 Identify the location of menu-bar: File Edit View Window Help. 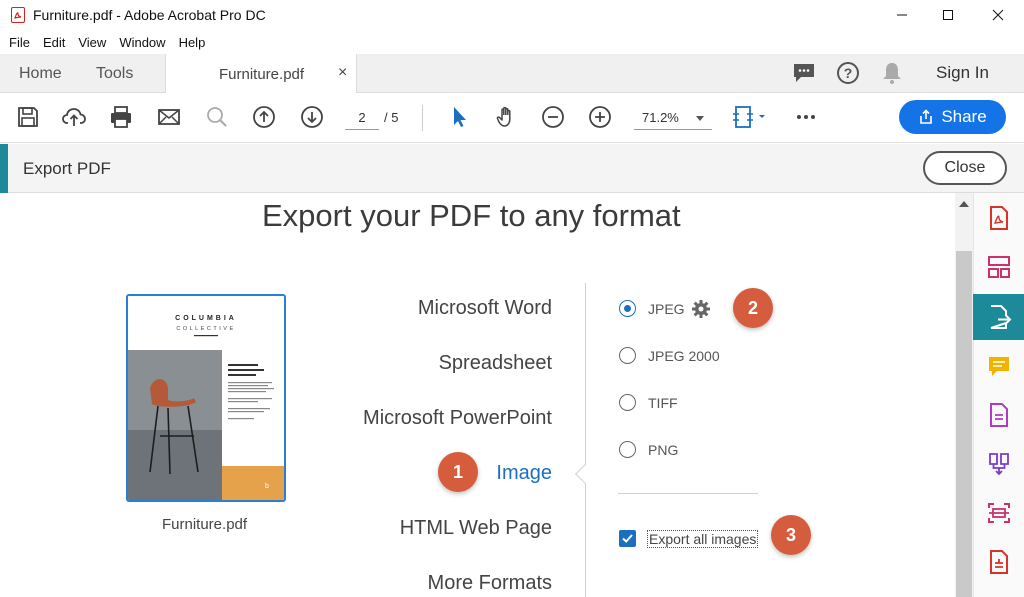
(512, 42).